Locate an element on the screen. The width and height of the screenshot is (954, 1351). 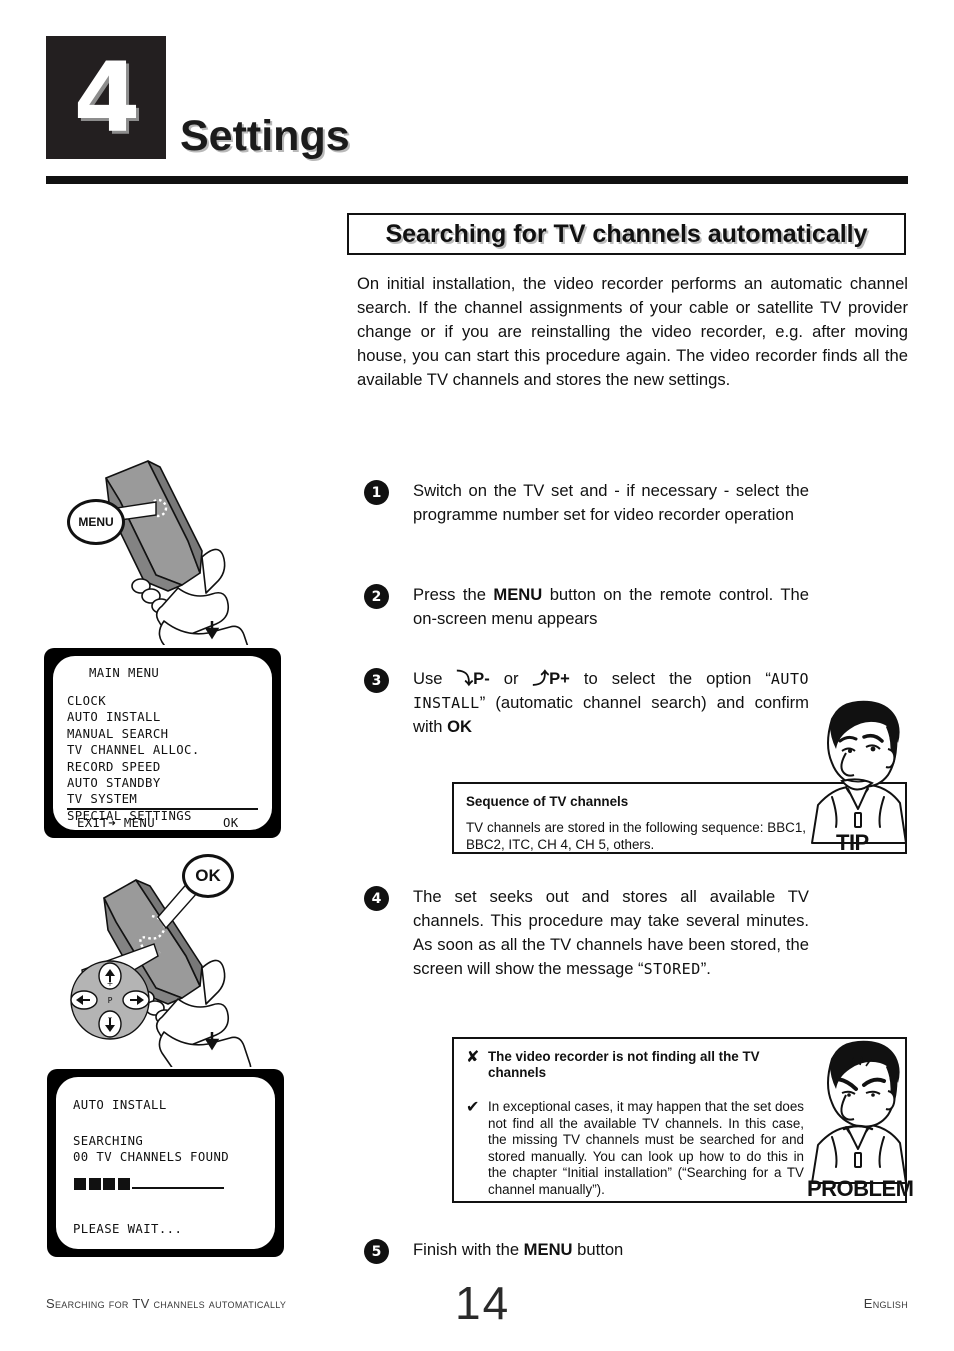
osd-ok-label: OK is located at coordinates (231, 823).